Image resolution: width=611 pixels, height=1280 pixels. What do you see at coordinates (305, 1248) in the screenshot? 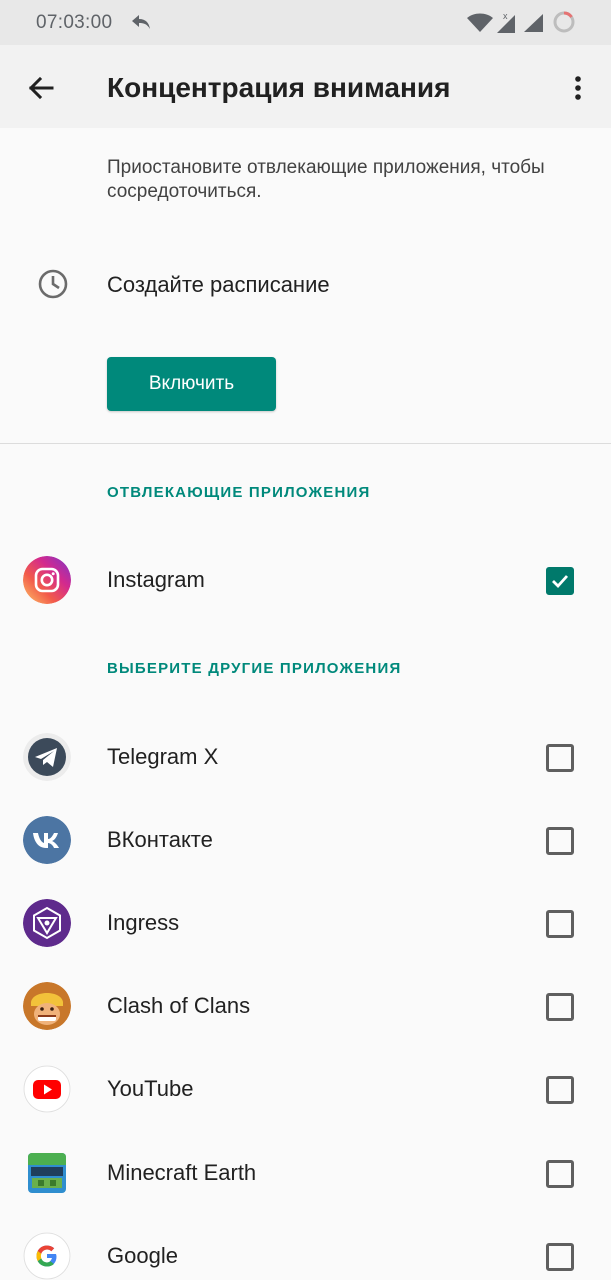
I see `app-row-google: Google` at bounding box center [305, 1248].